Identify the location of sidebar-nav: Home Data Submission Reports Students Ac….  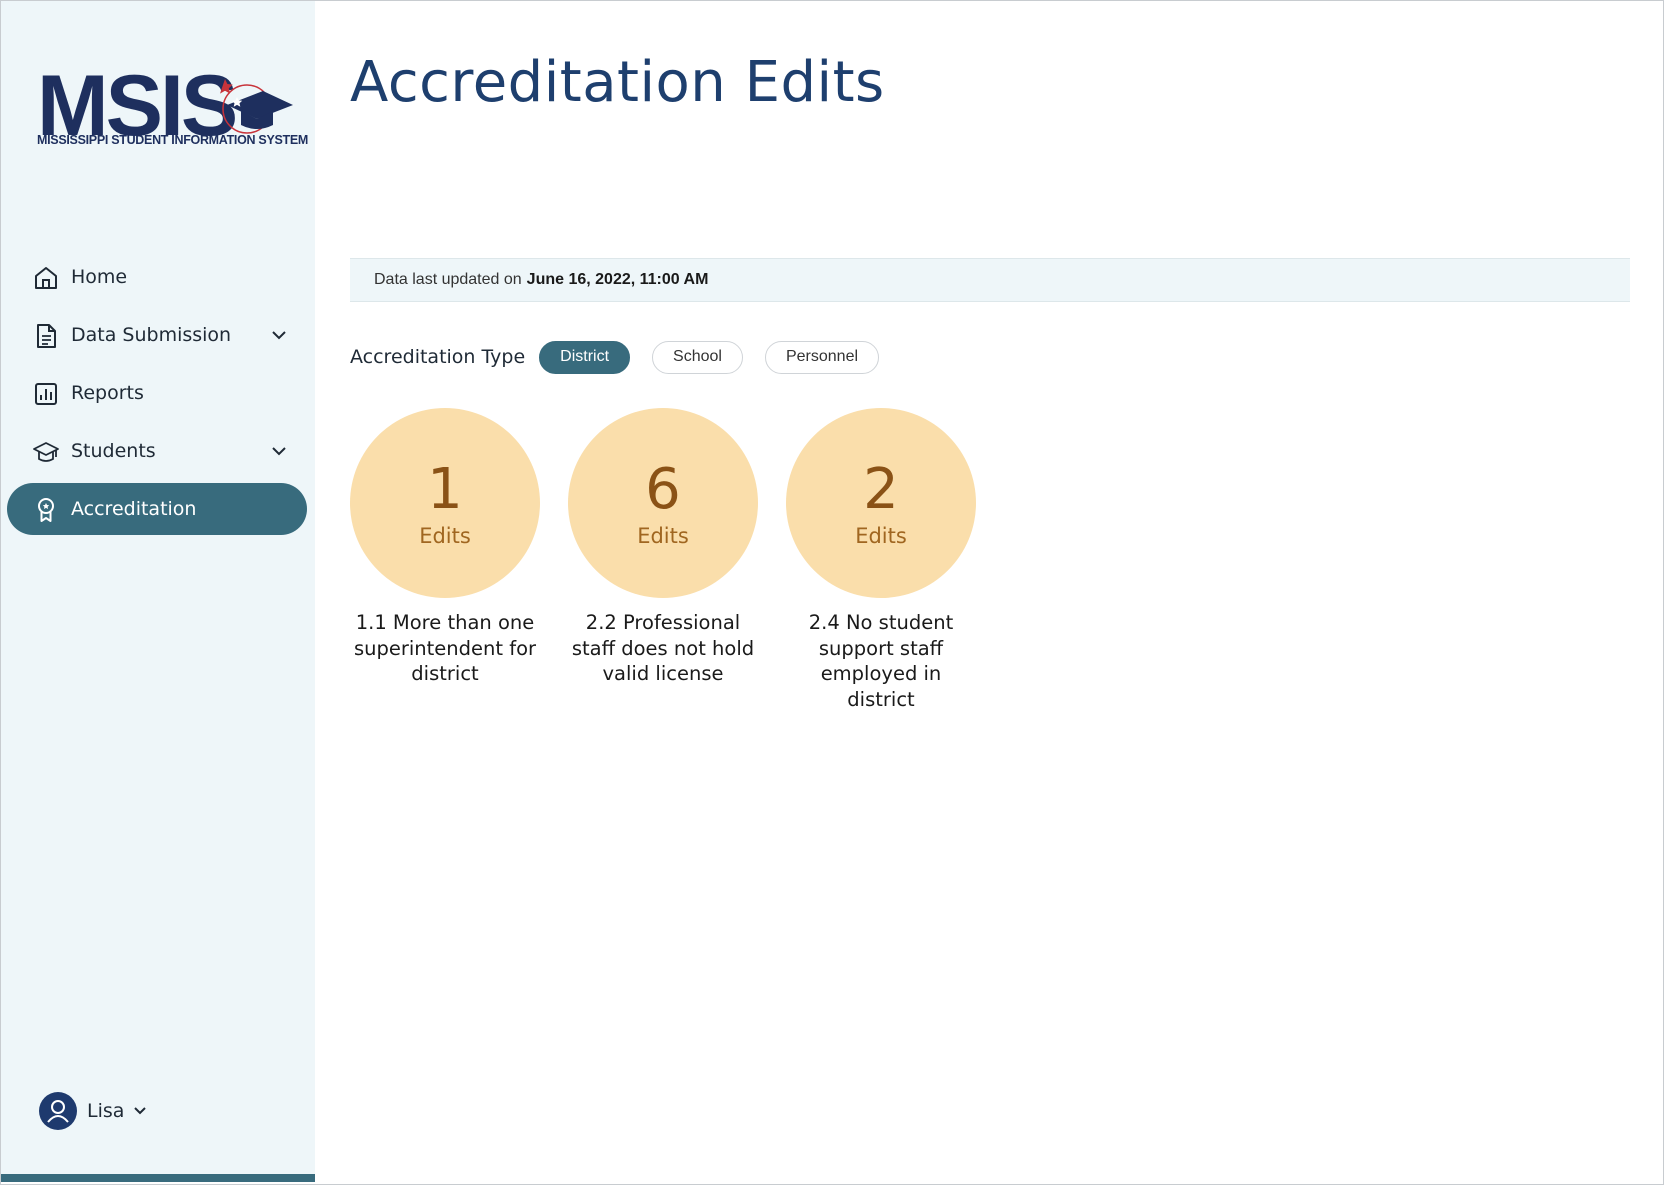
(157, 396).